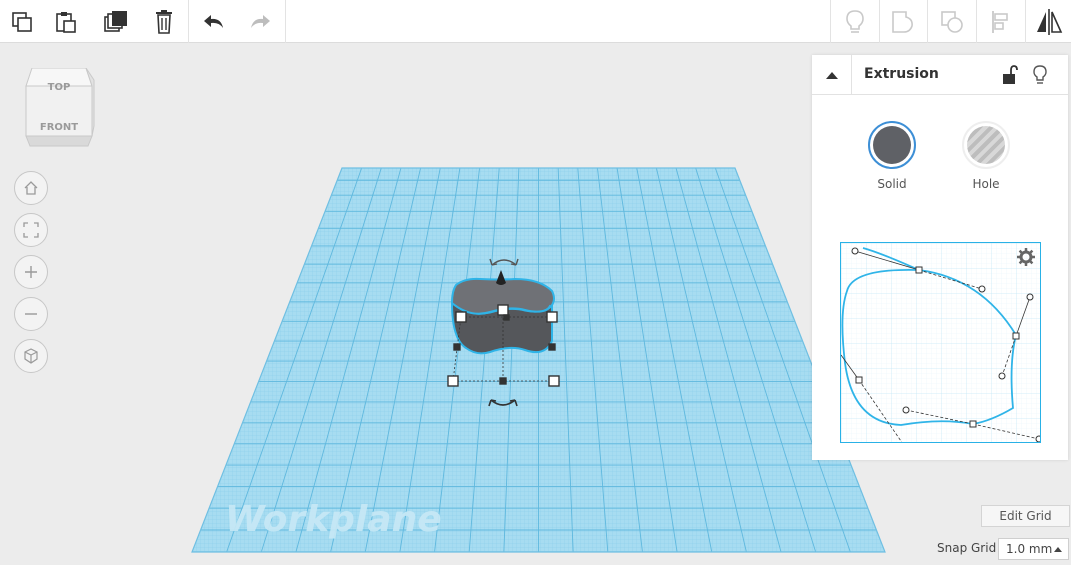 Image resolution: width=1071 pixels, height=565 pixels. I want to click on zoom-out-icon, so click(31, 314).